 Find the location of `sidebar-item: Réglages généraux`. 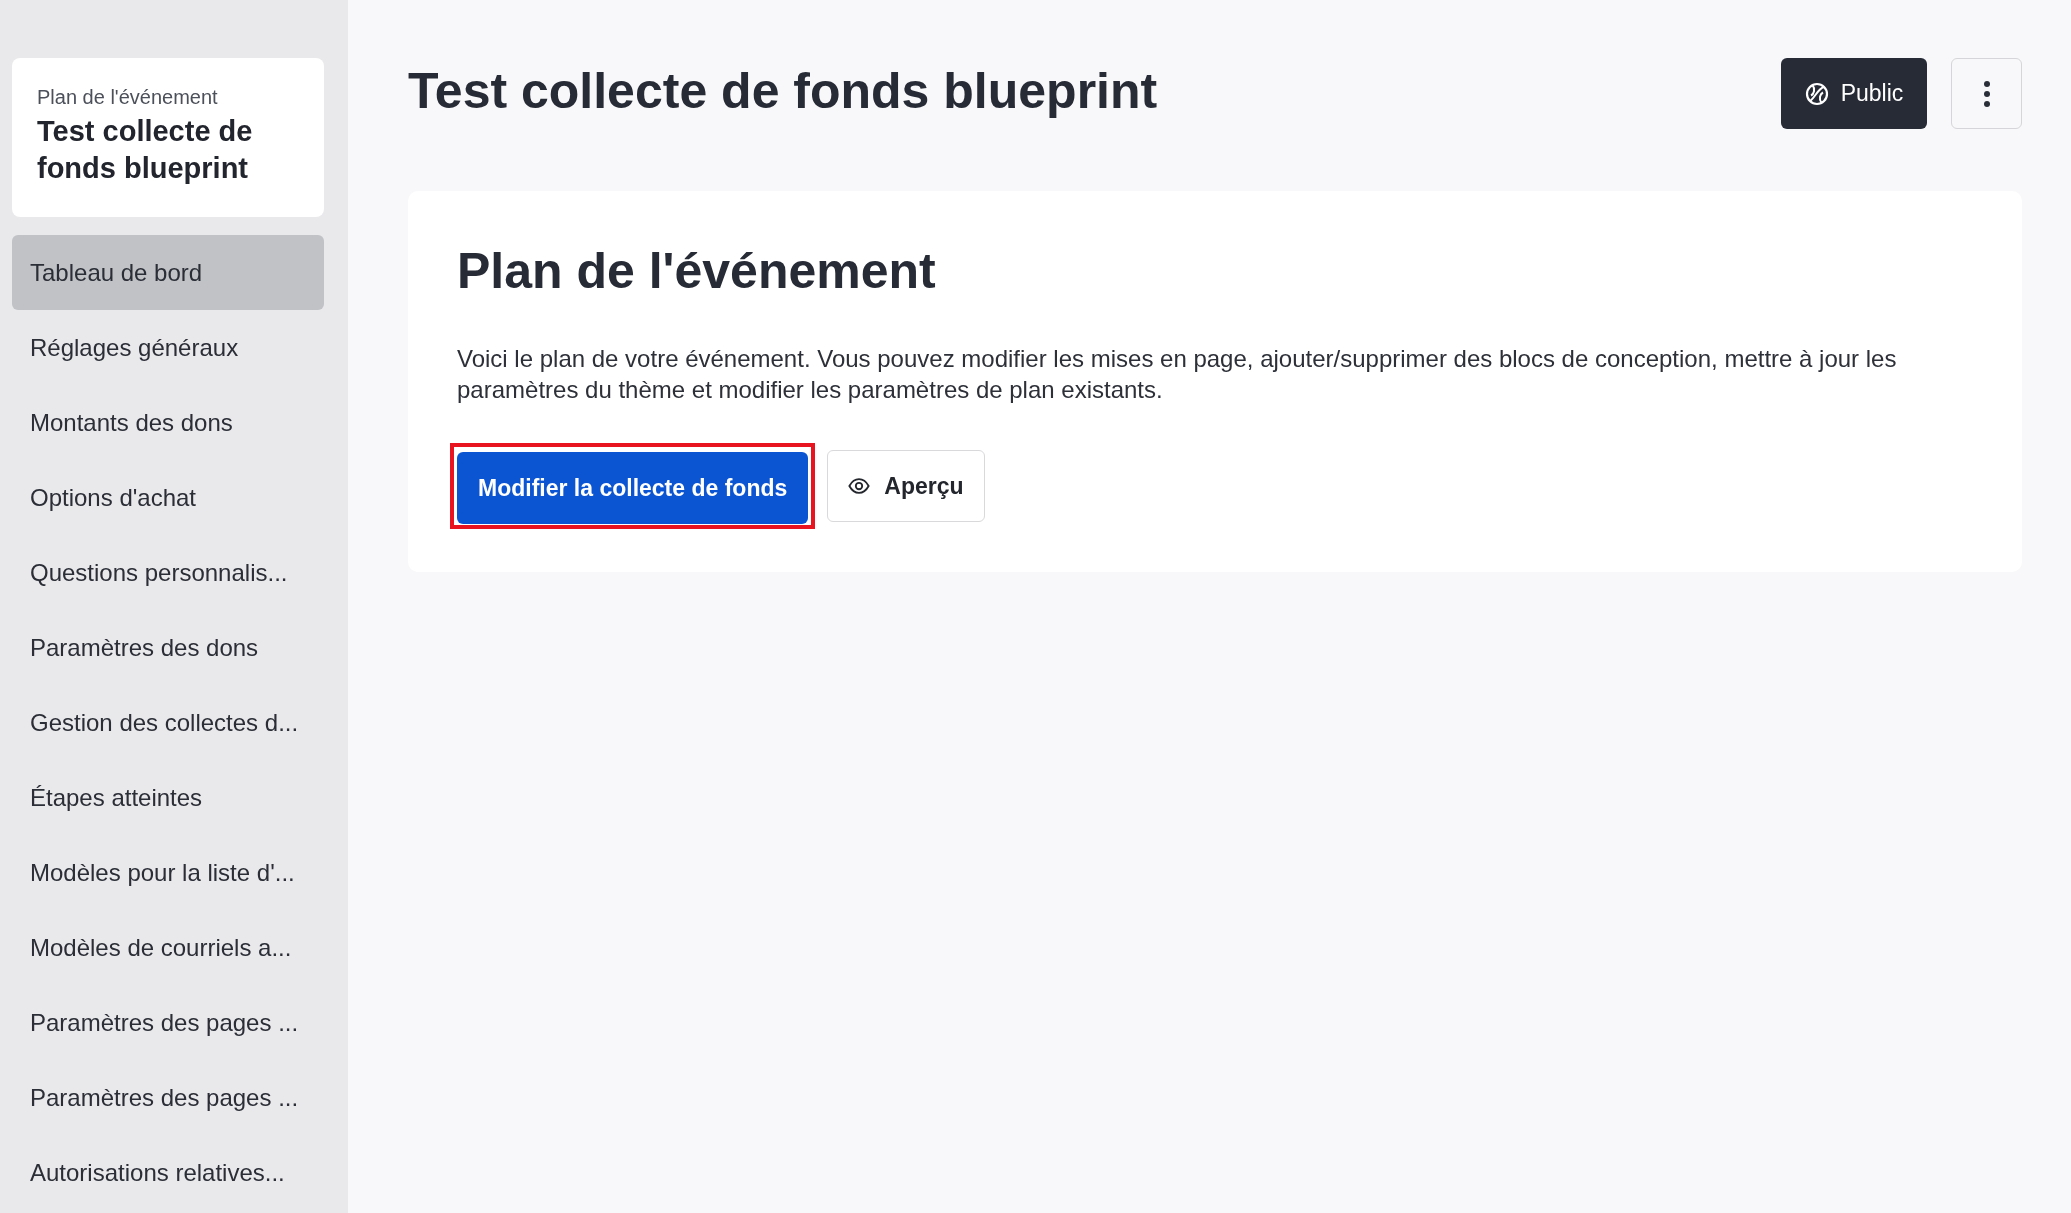

sidebar-item: Réglages généraux is located at coordinates (168, 347).